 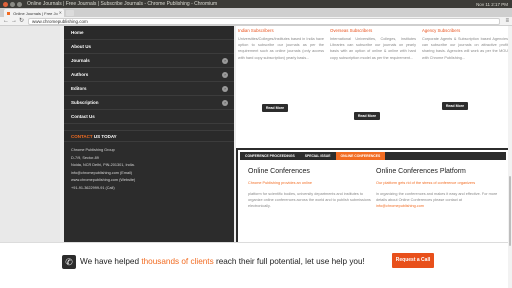 I want to click on contact-line: Chrome Publishing Group, so click(x=93, y=150).